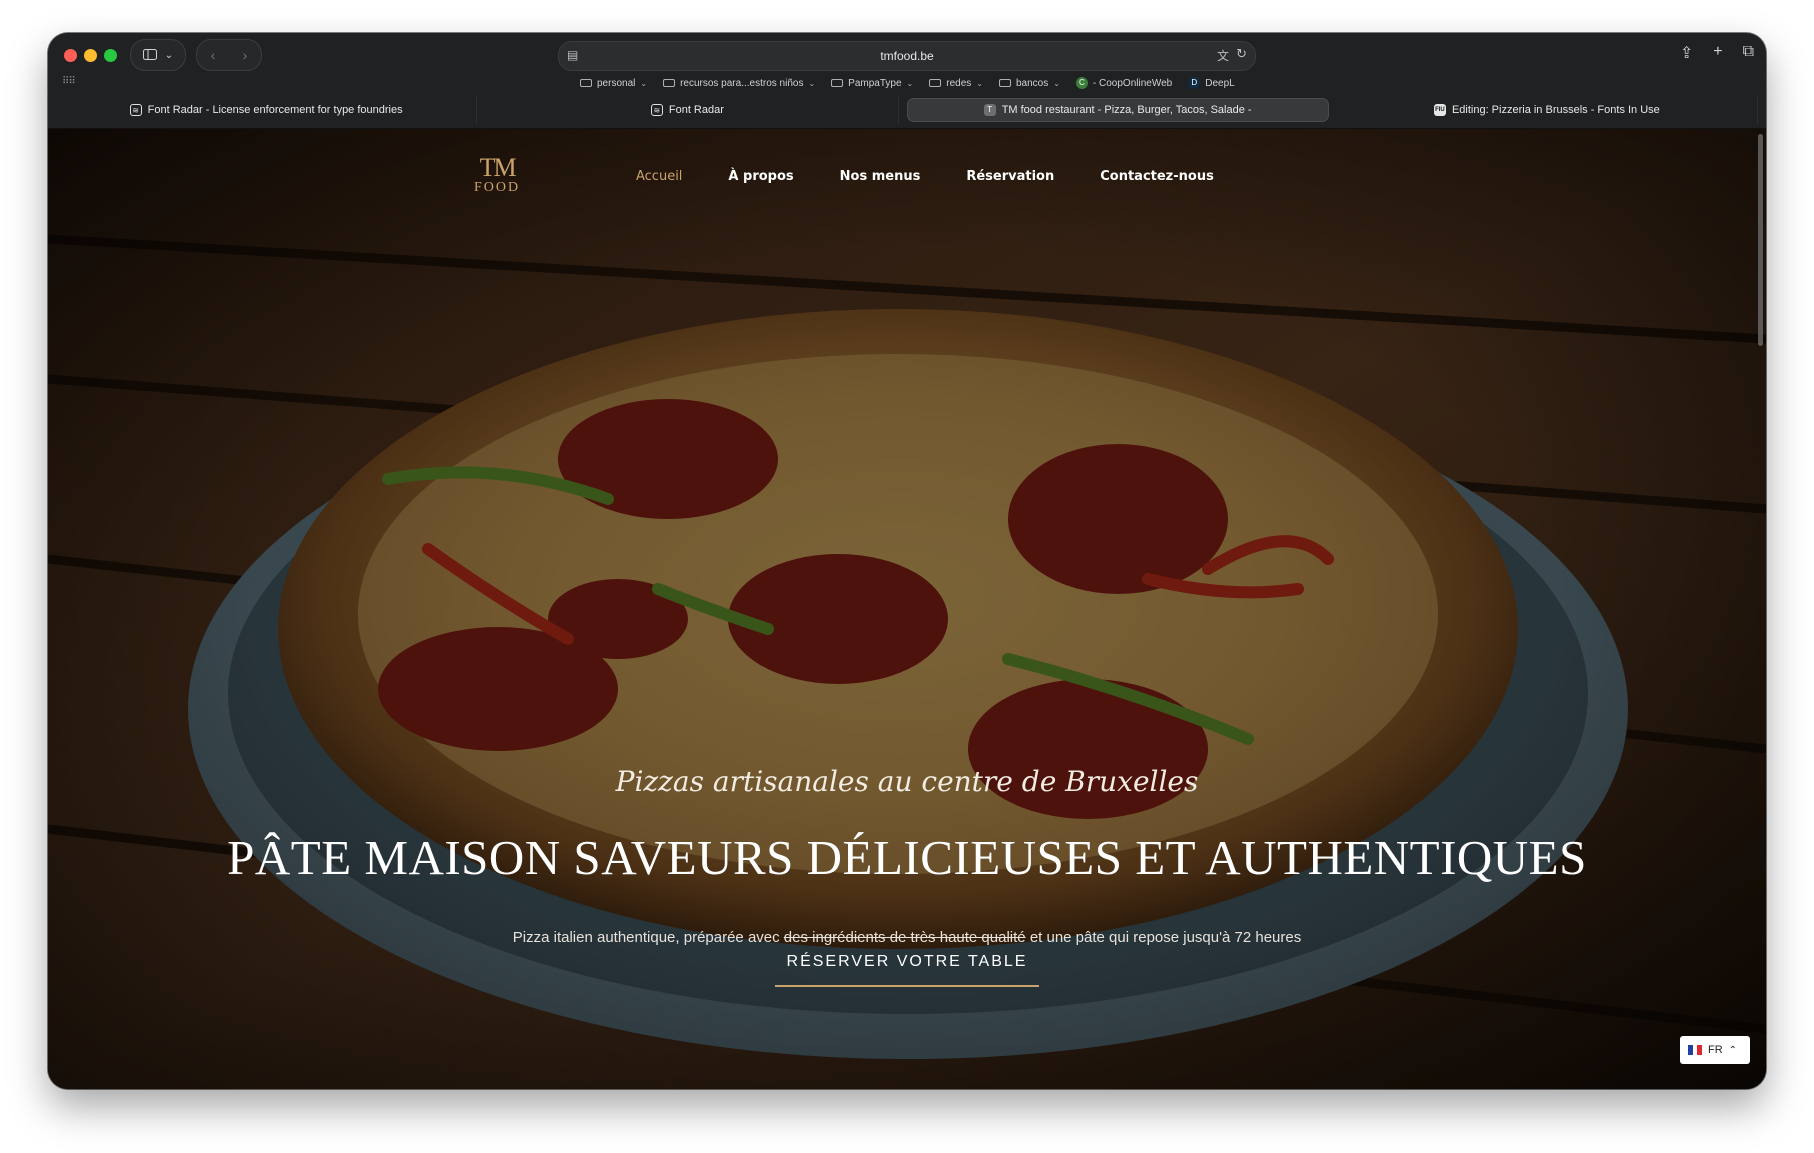 Image resolution: width=1814 pixels, height=1153 pixels. I want to click on bookmark-deepl: D DeepL, so click(1211, 83).